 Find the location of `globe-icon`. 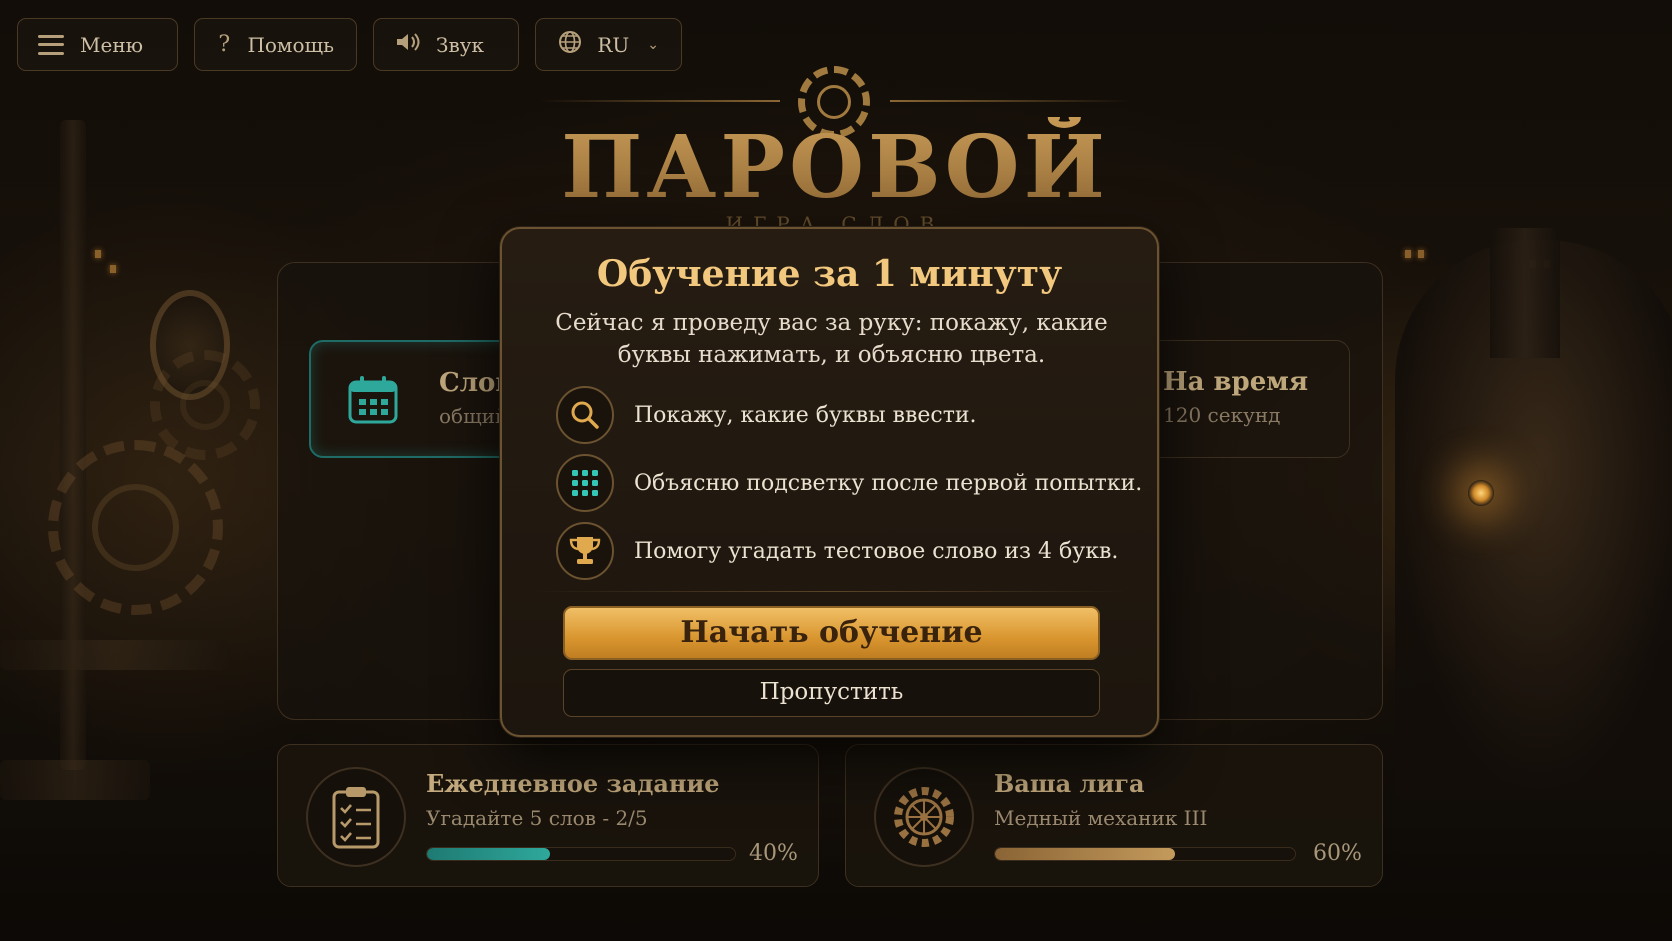

globe-icon is located at coordinates (569, 45).